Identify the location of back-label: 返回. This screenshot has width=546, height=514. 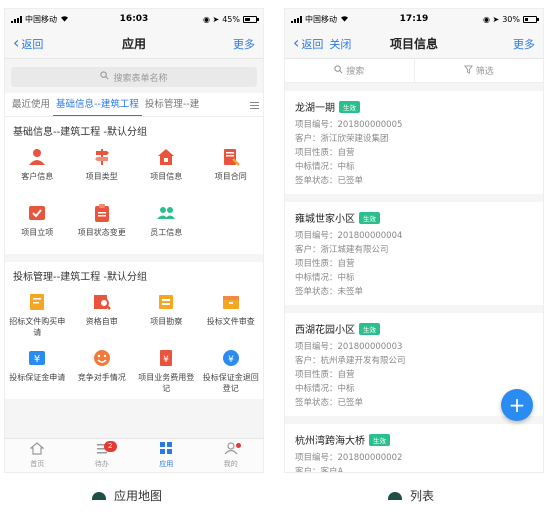
(32, 44).